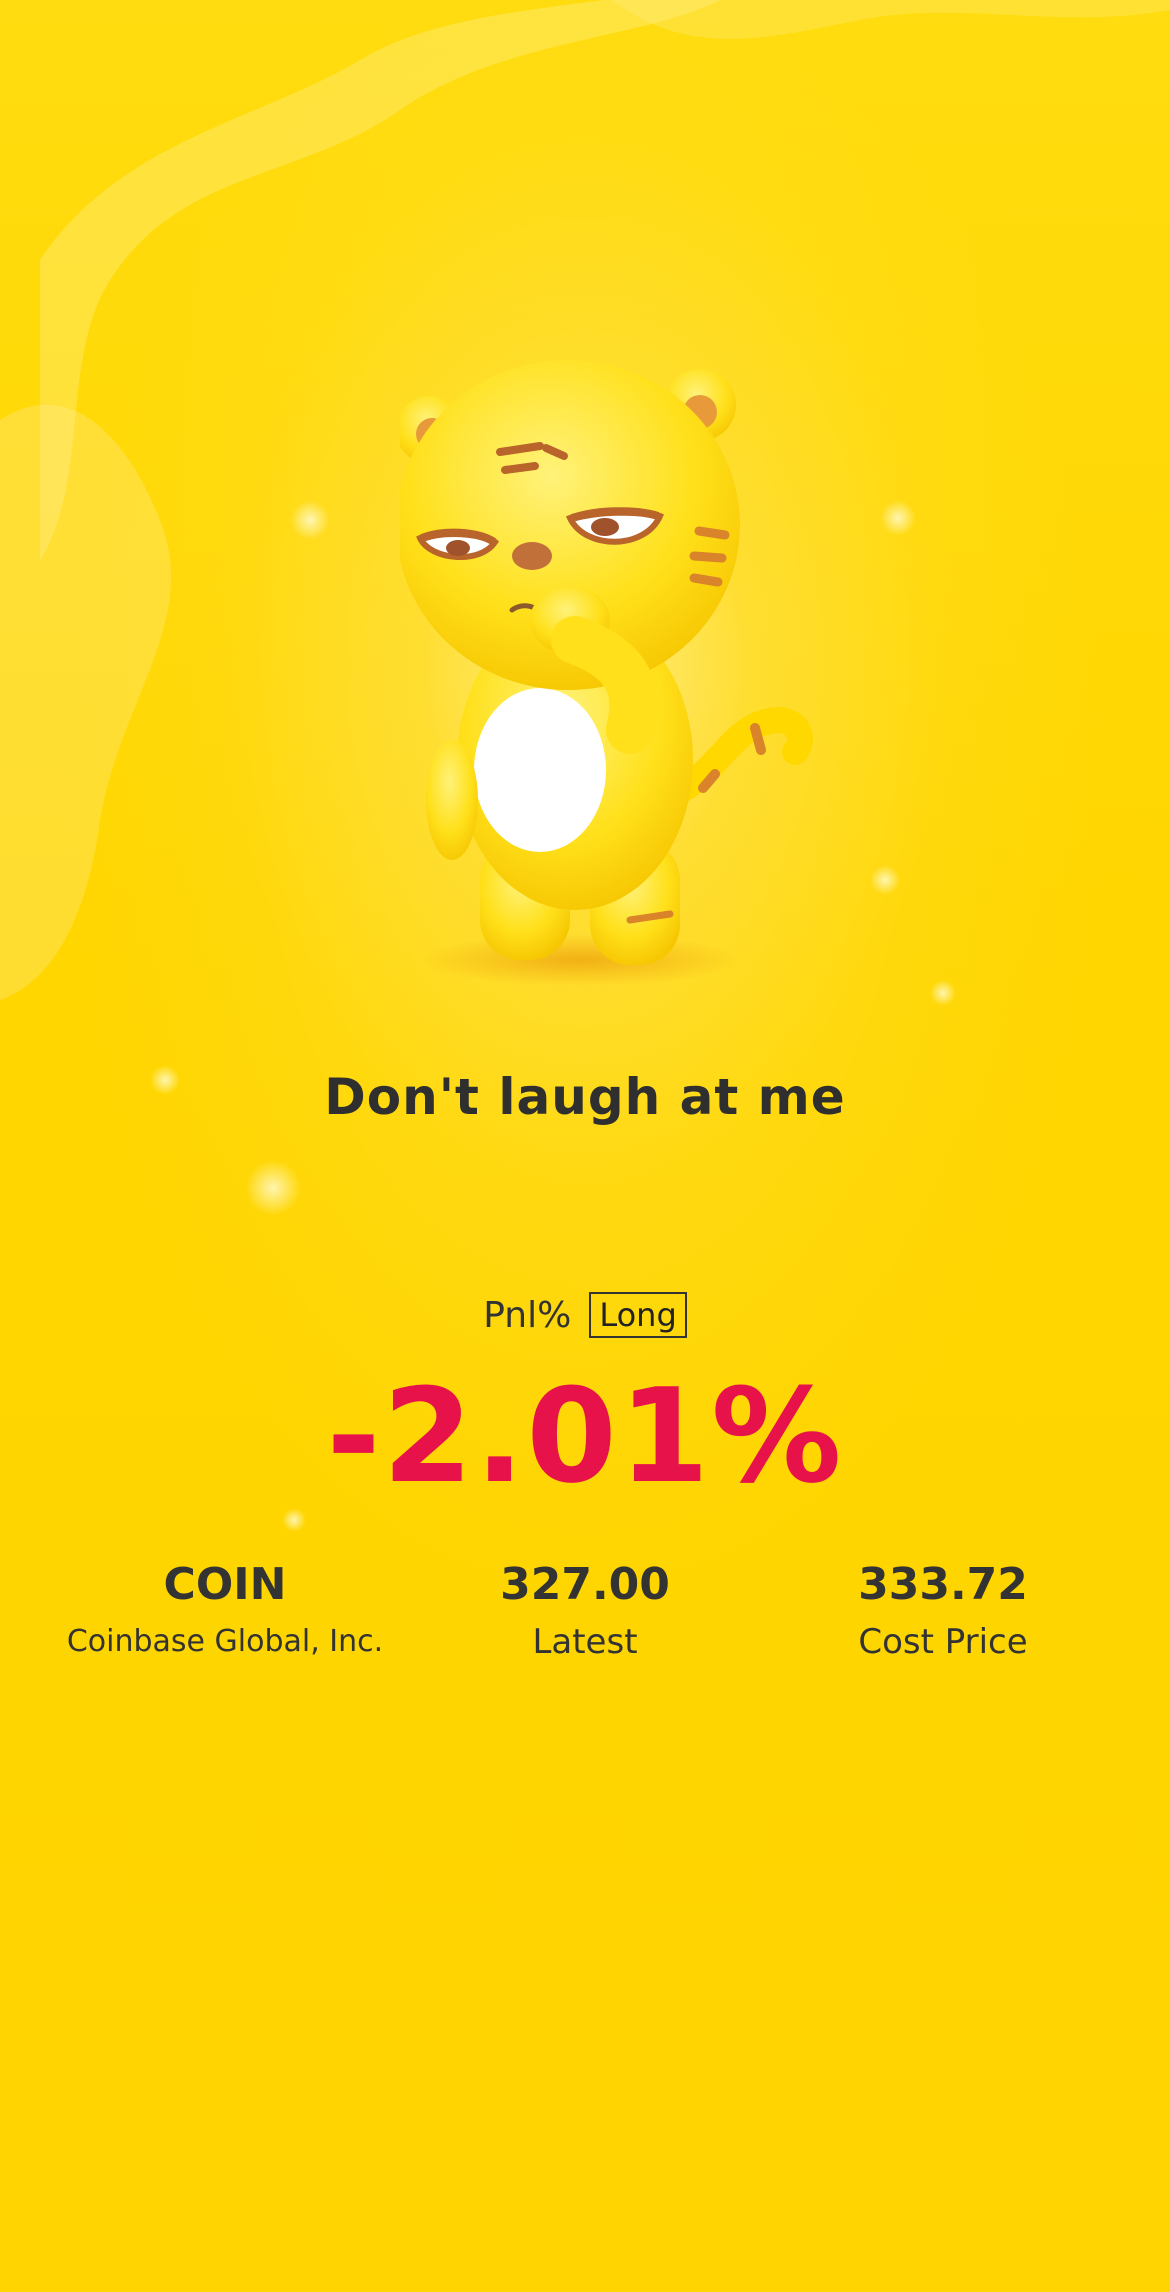 Image resolution: width=1170 pixels, height=2292 pixels. What do you see at coordinates (606, 673) in the screenshot?
I see `tiger-mascot-image` at bounding box center [606, 673].